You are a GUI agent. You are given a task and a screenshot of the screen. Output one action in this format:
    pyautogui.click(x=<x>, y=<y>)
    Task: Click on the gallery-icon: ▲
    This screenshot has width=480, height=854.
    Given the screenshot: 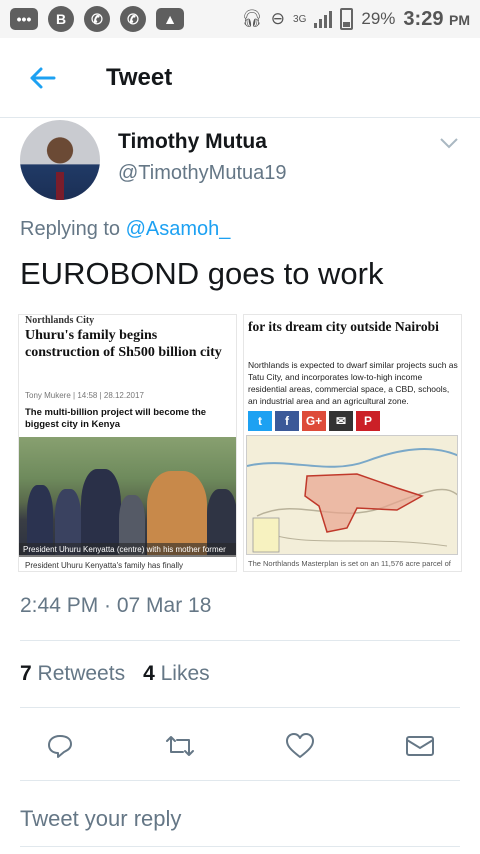 What is the action you would take?
    pyautogui.click(x=170, y=19)
    